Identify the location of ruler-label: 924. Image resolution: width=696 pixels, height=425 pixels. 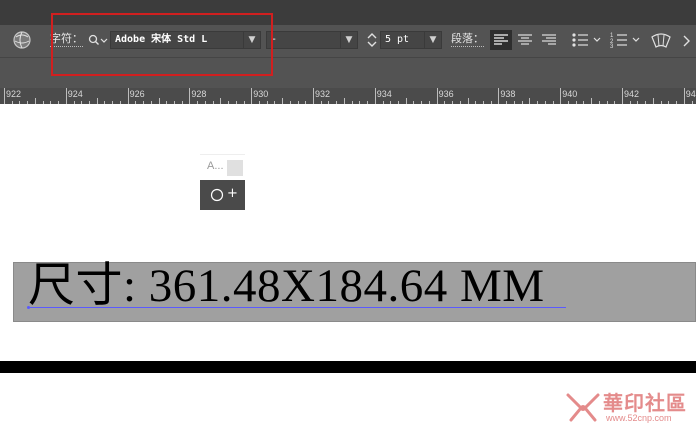
(75, 94).